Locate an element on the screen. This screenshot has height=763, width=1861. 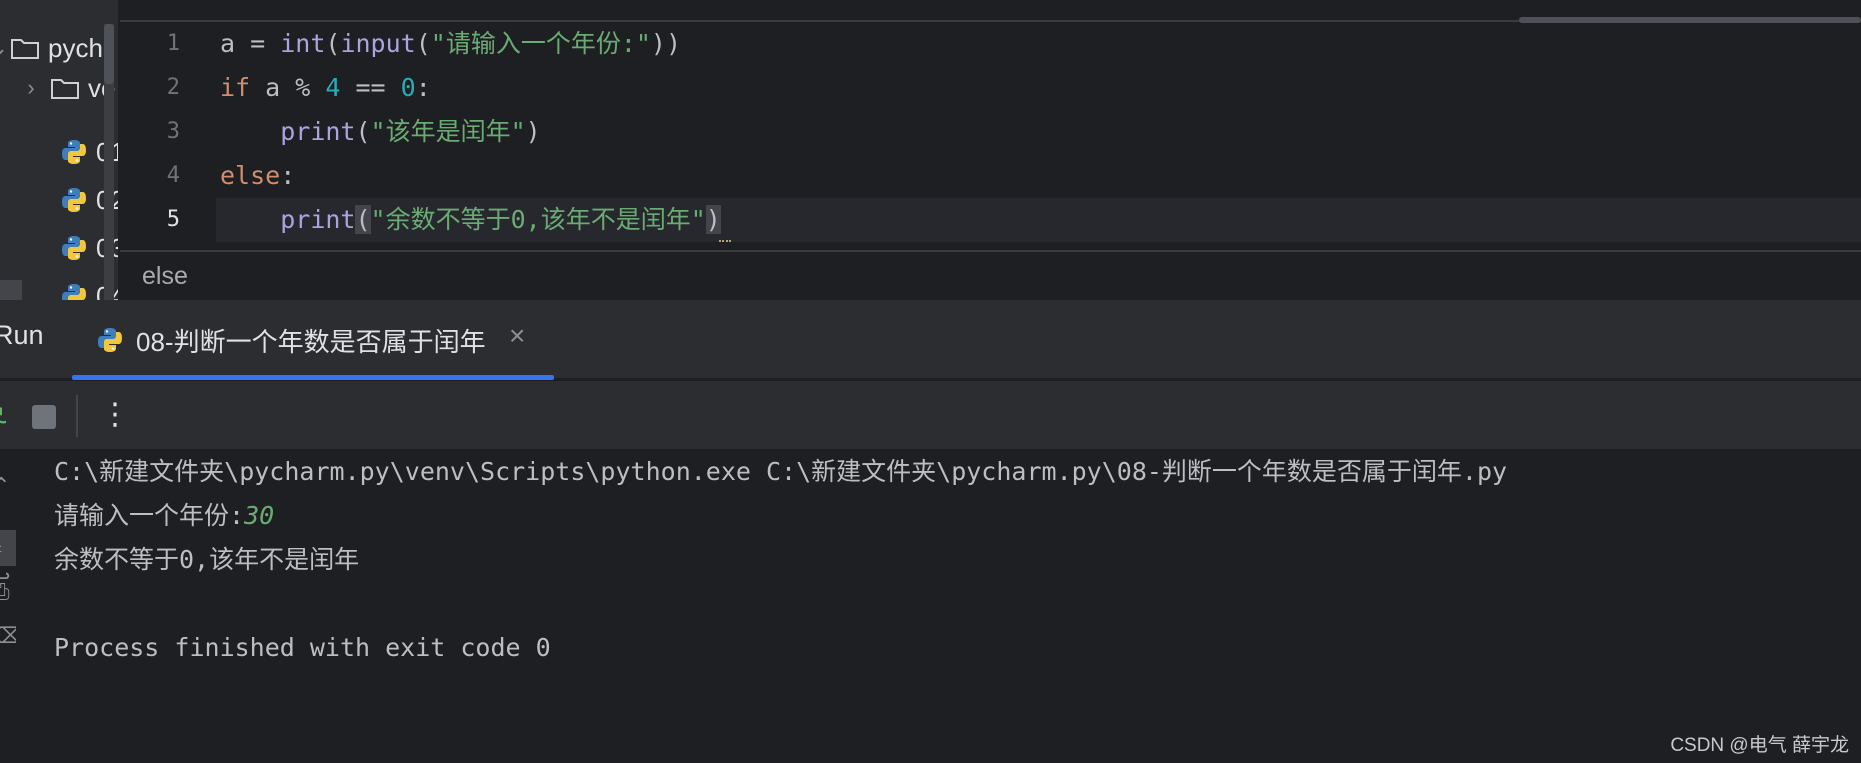
run-toolbar: ↻ ⋮ is located at coordinates (930, 416).